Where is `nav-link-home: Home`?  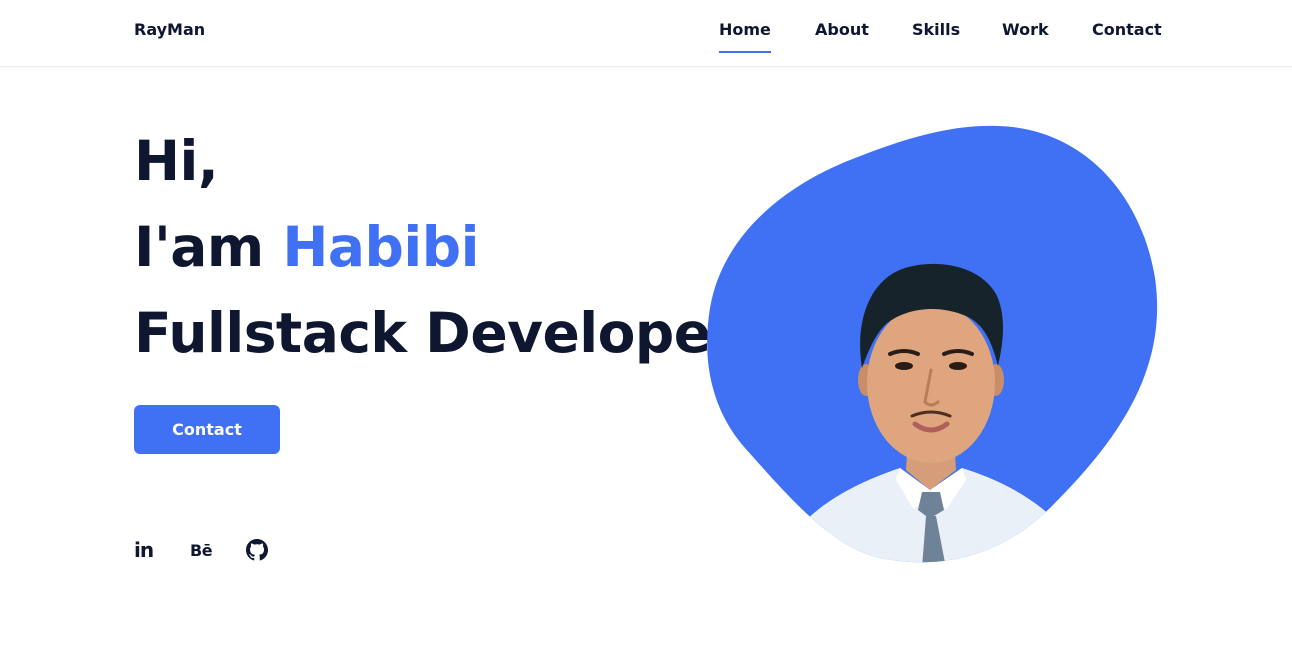 nav-link-home: Home is located at coordinates (745, 36).